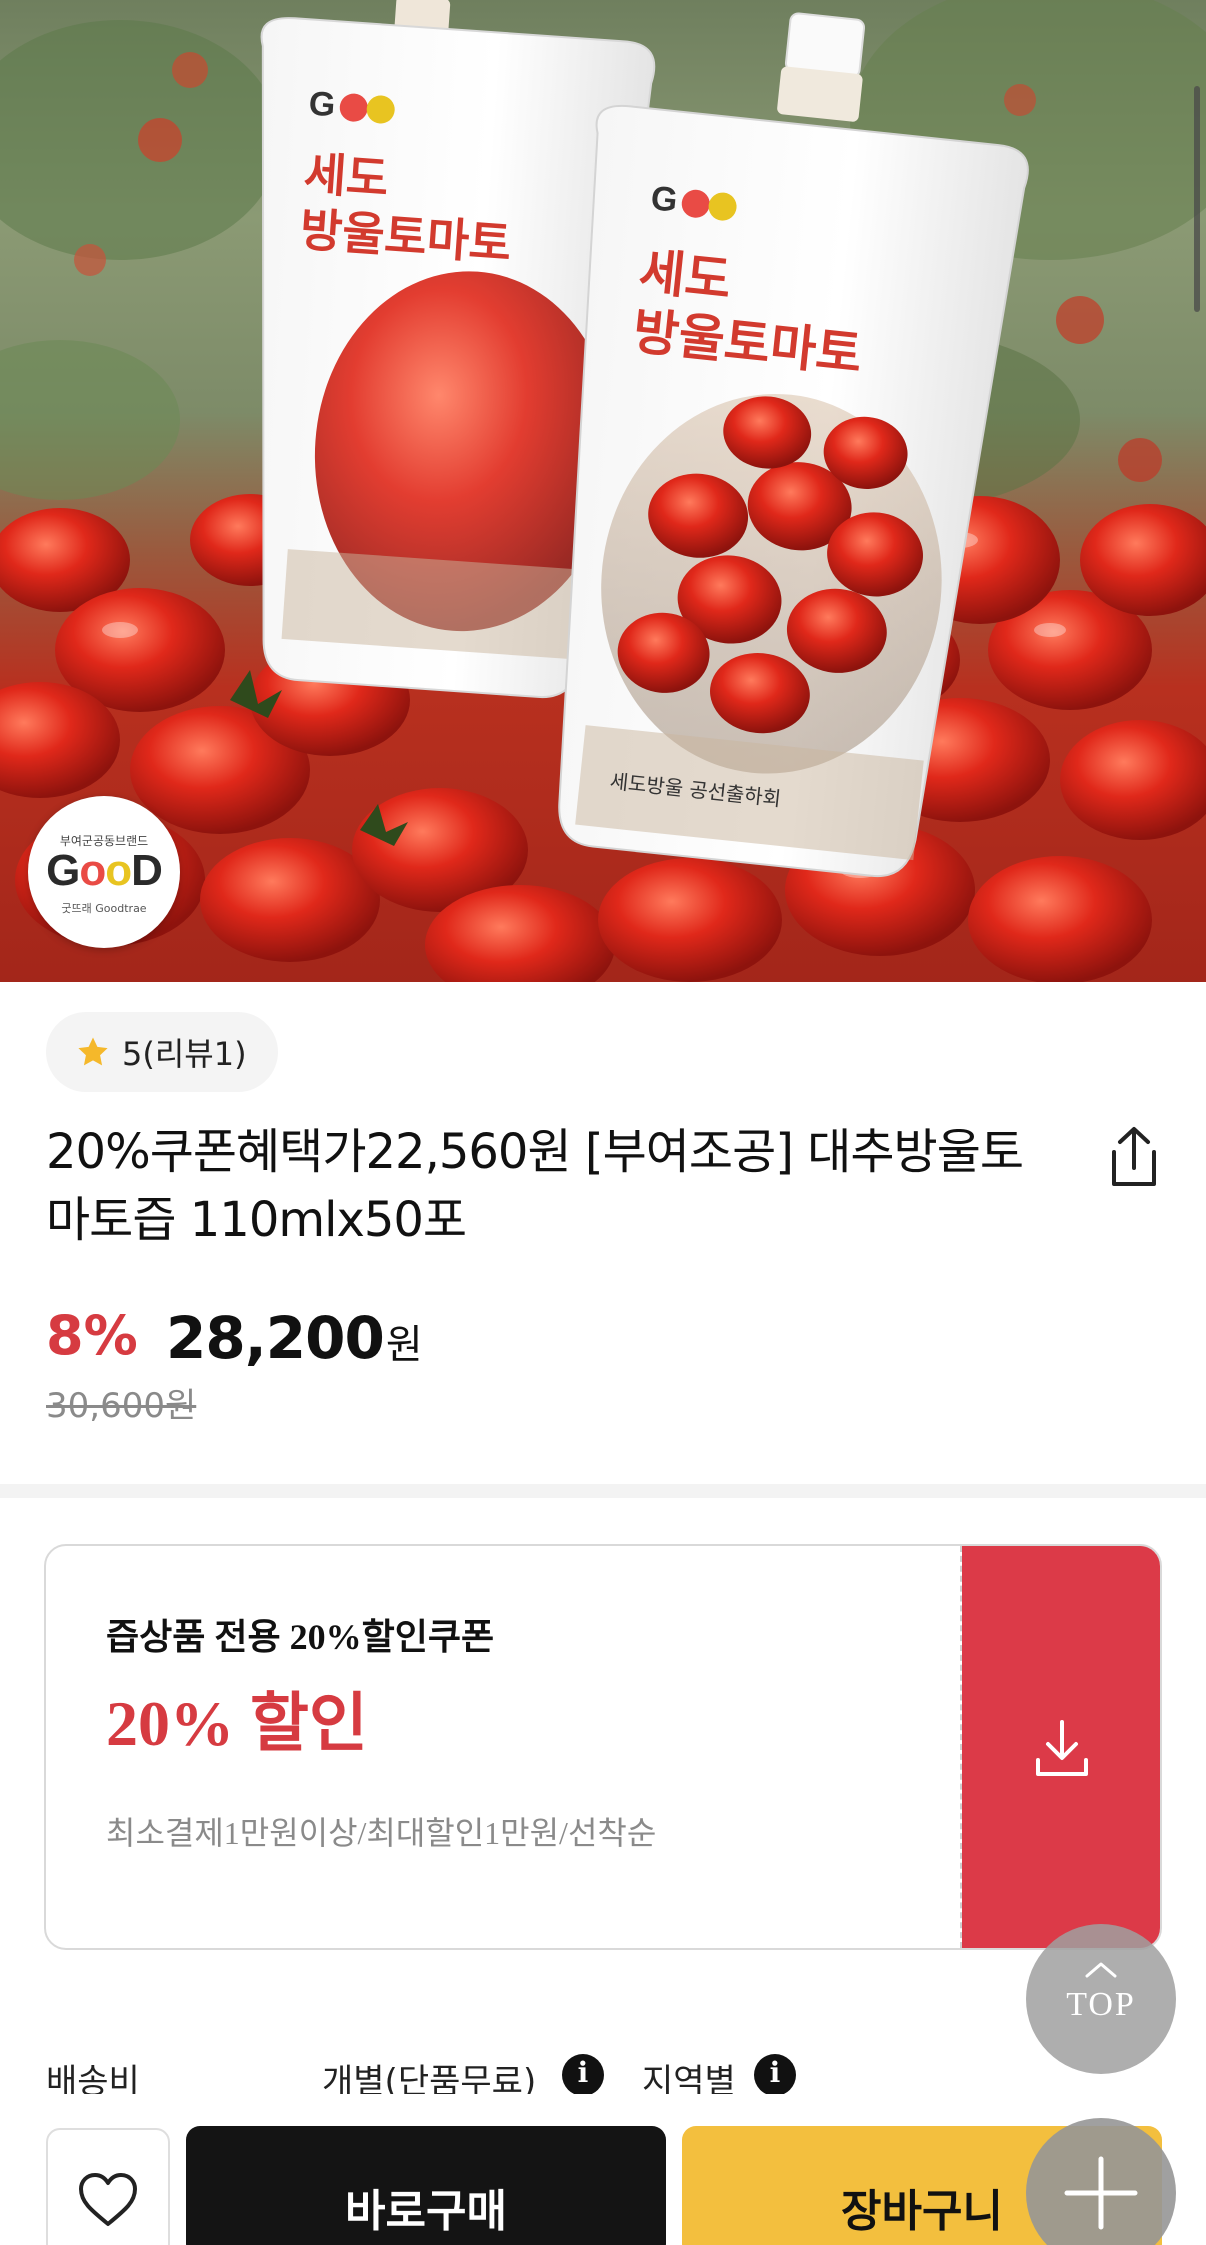  What do you see at coordinates (689, 2078) in the screenshot?
I see `shipping-region: 지역별` at bounding box center [689, 2078].